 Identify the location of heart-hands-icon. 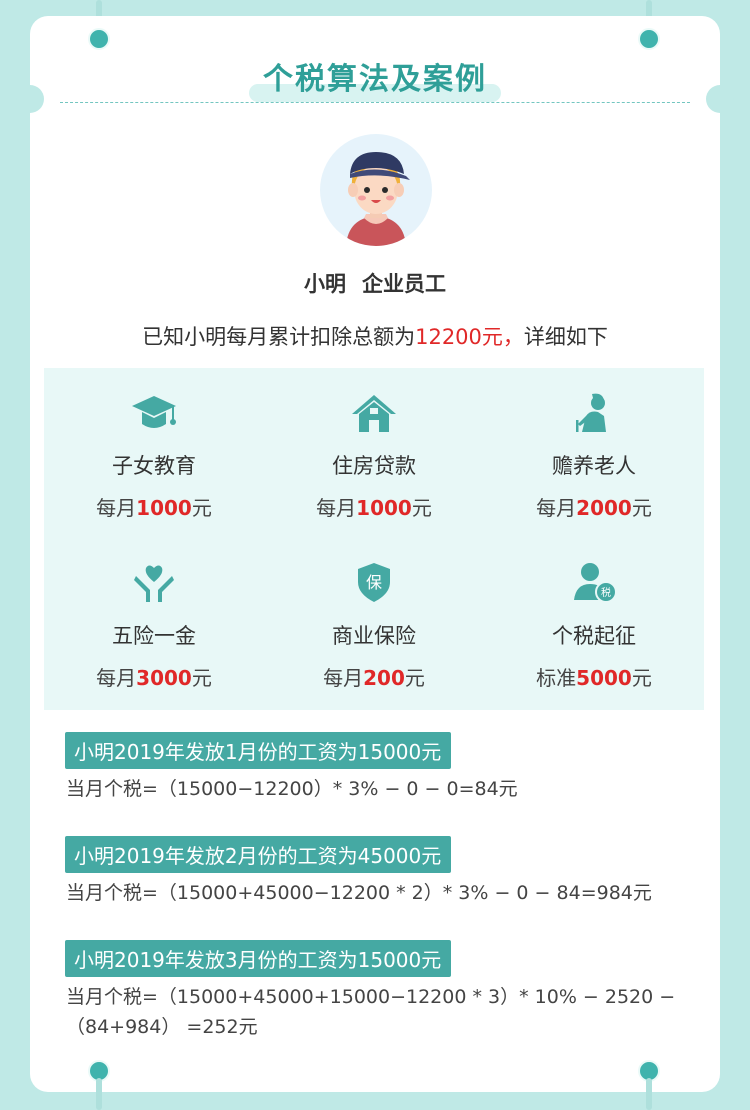
(154, 583).